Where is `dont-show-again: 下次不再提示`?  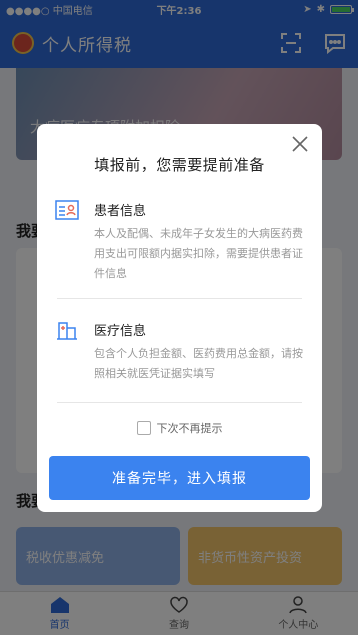
dont-show-again: 下次不再提示 is located at coordinates (179, 428).